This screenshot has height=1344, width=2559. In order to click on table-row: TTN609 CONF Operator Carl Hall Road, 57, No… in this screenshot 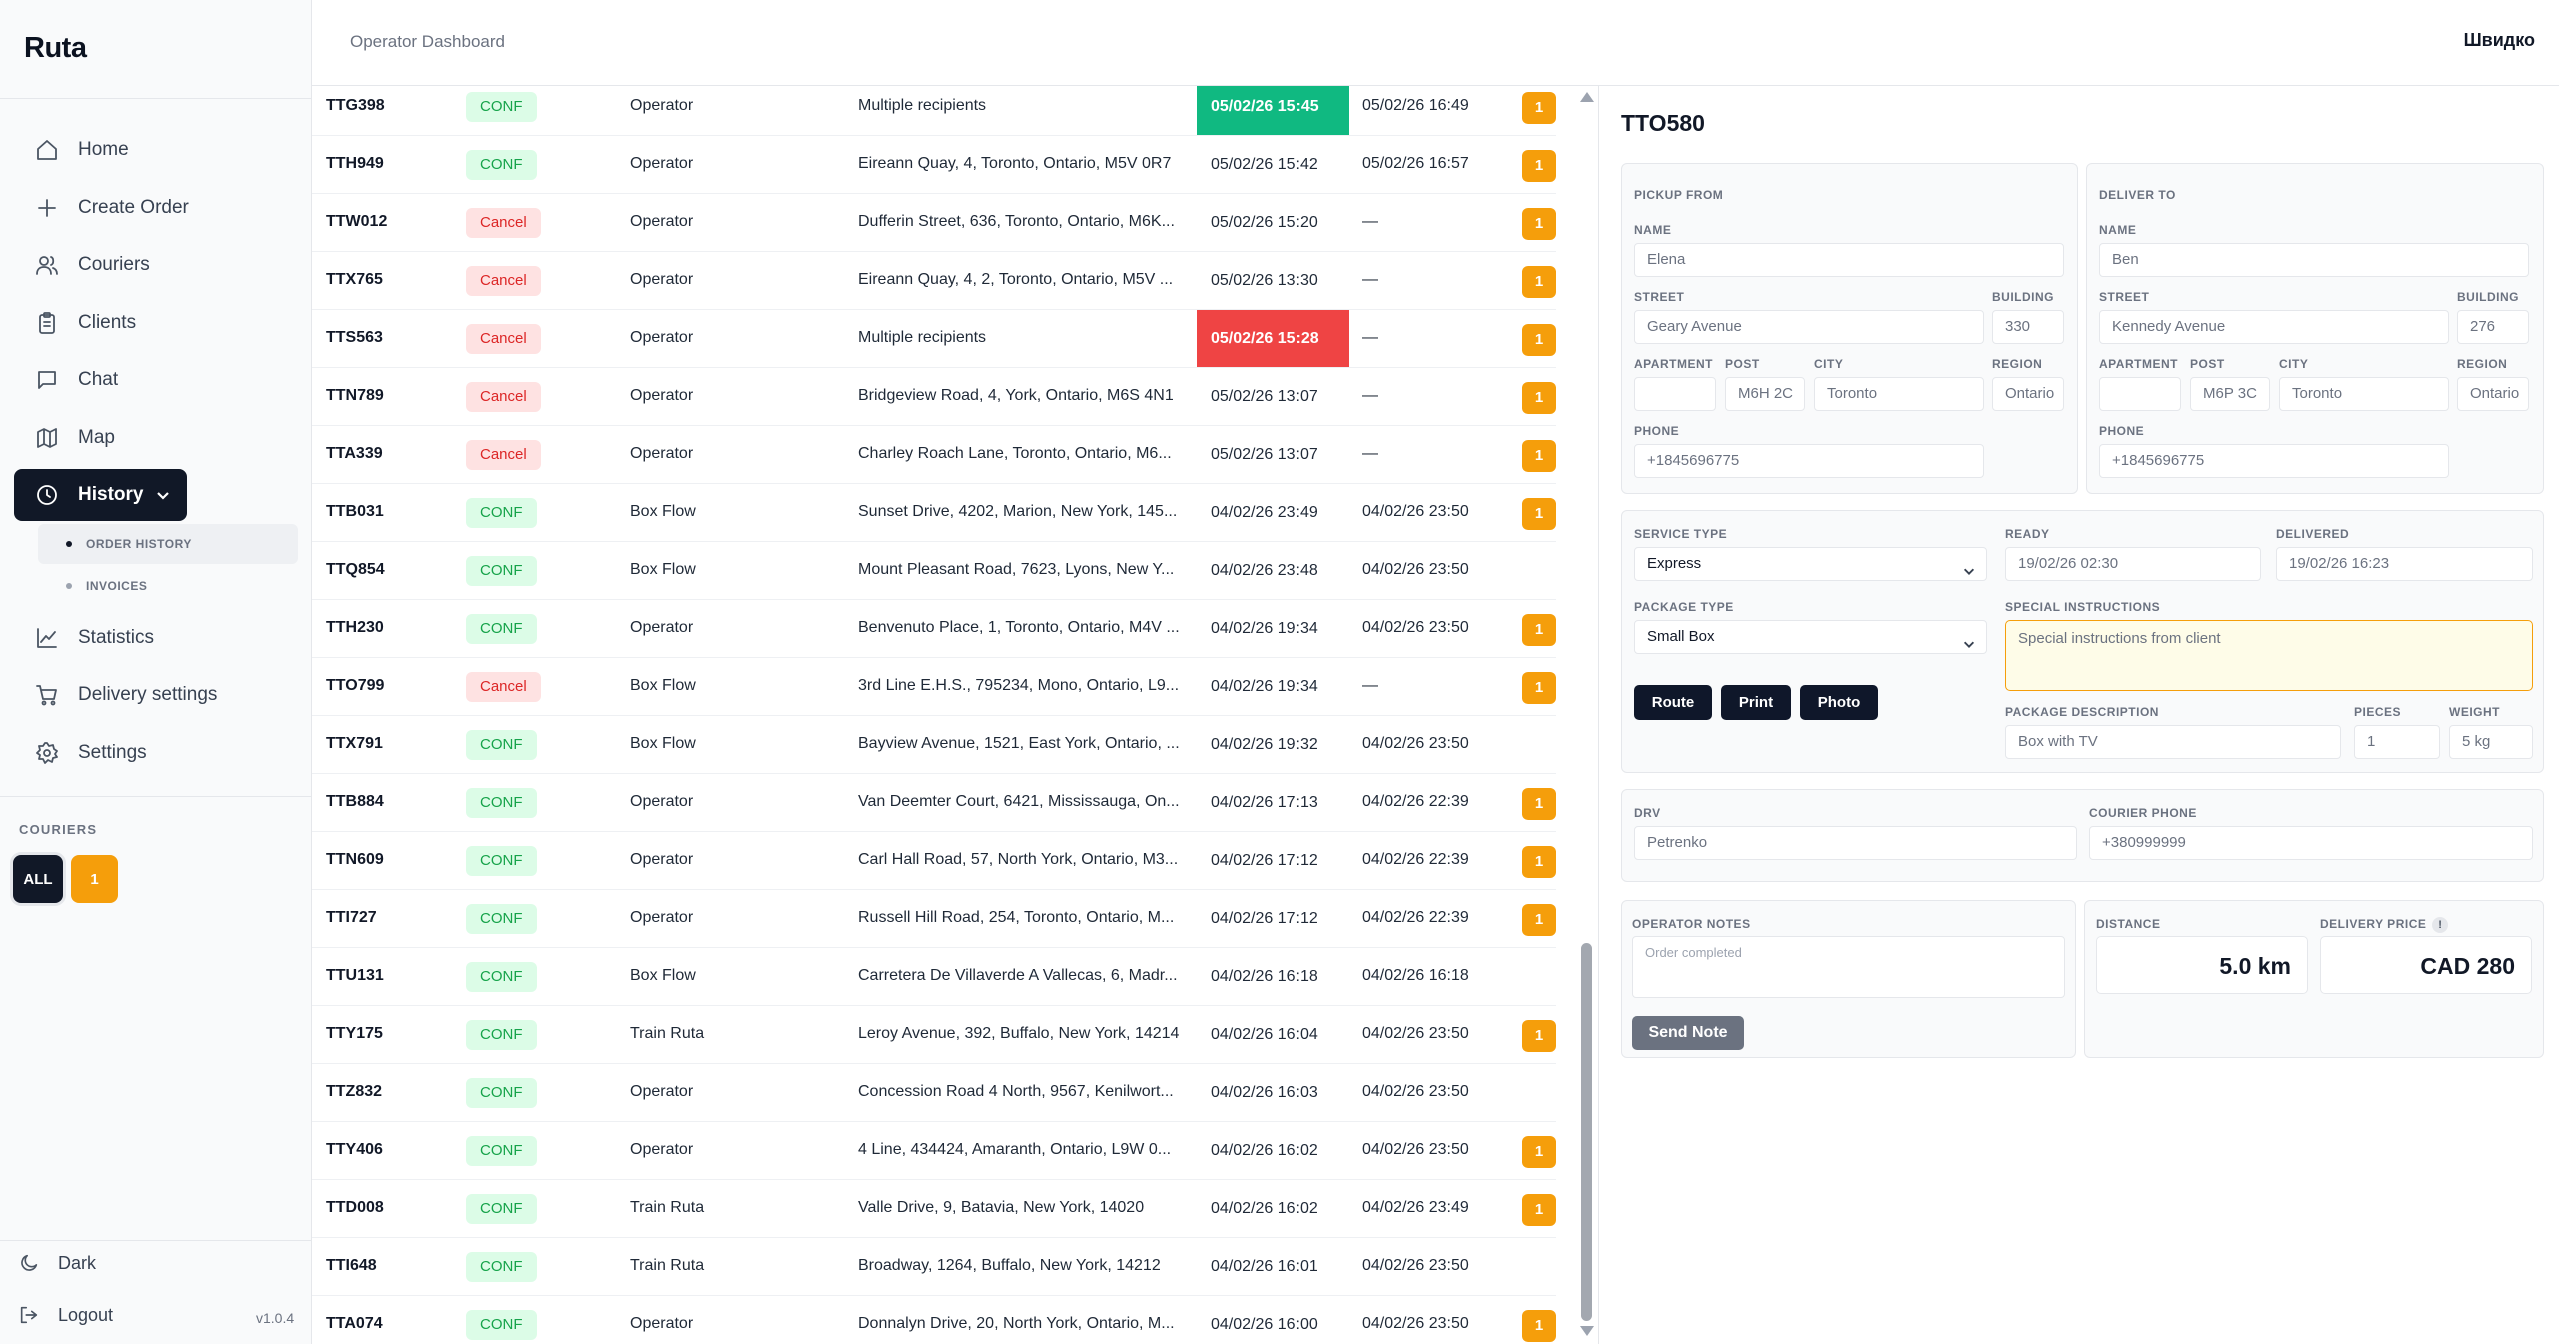, I will do `click(934, 861)`.